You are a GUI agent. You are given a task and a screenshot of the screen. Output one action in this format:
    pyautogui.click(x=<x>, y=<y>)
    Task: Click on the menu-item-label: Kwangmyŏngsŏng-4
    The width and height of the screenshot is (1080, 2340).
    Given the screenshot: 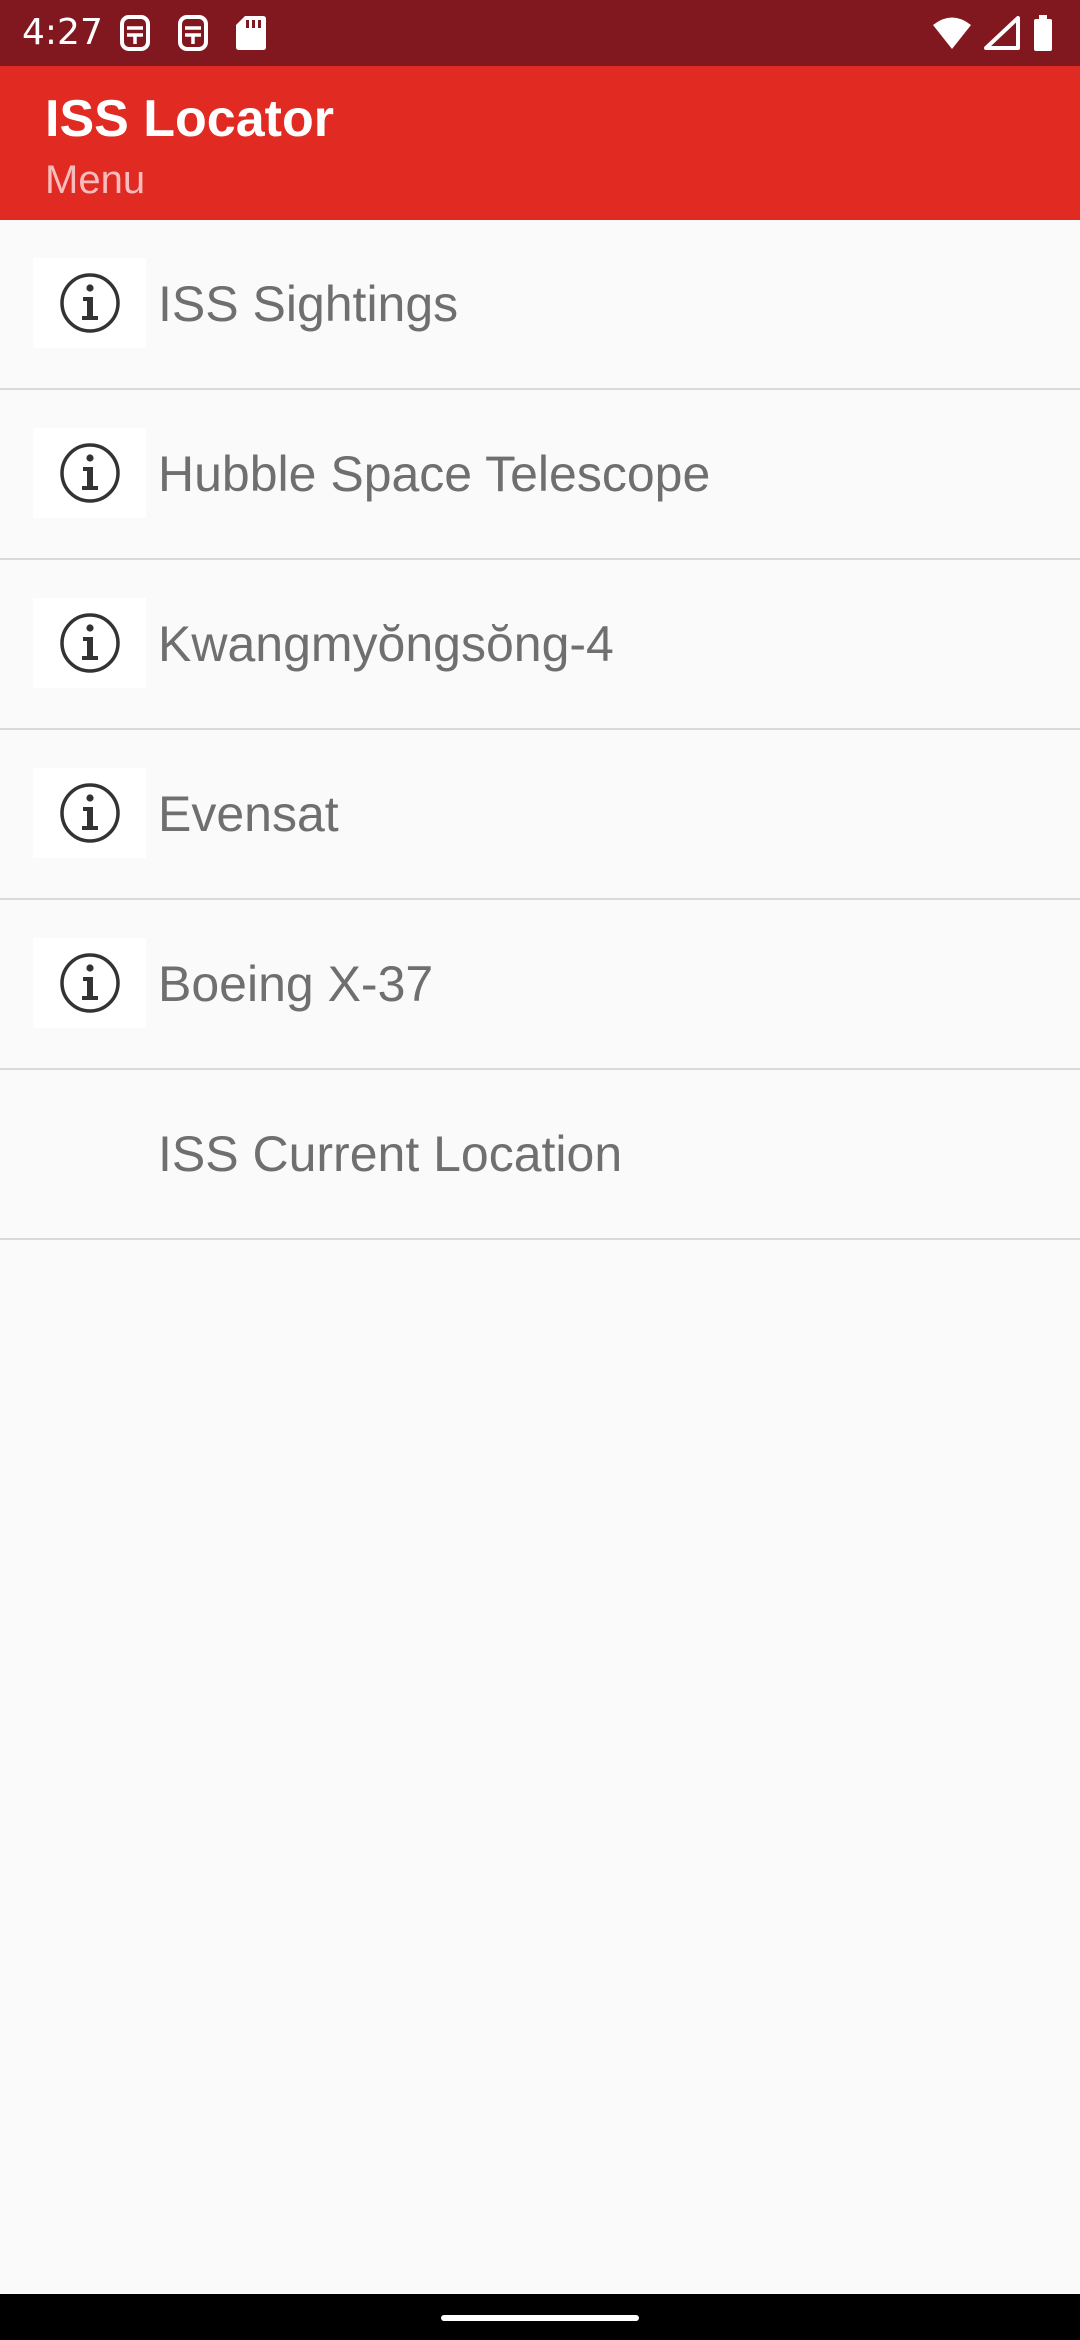 What is the action you would take?
    pyautogui.click(x=386, y=644)
    